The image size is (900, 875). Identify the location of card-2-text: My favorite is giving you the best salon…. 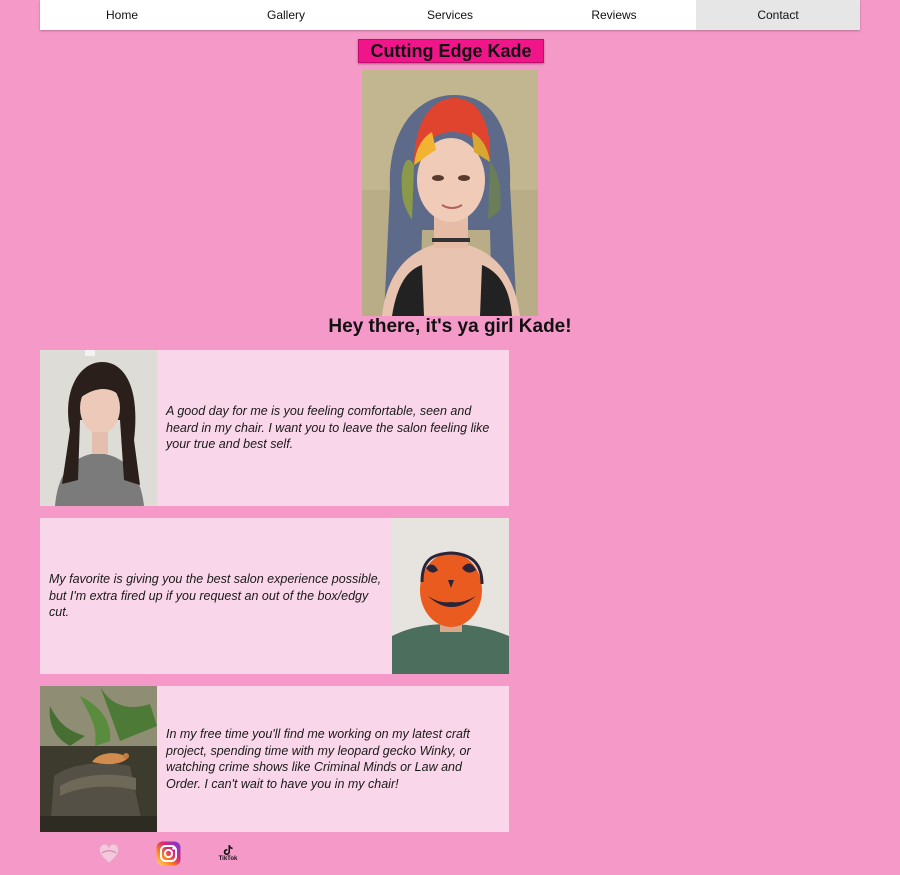
(218, 596).